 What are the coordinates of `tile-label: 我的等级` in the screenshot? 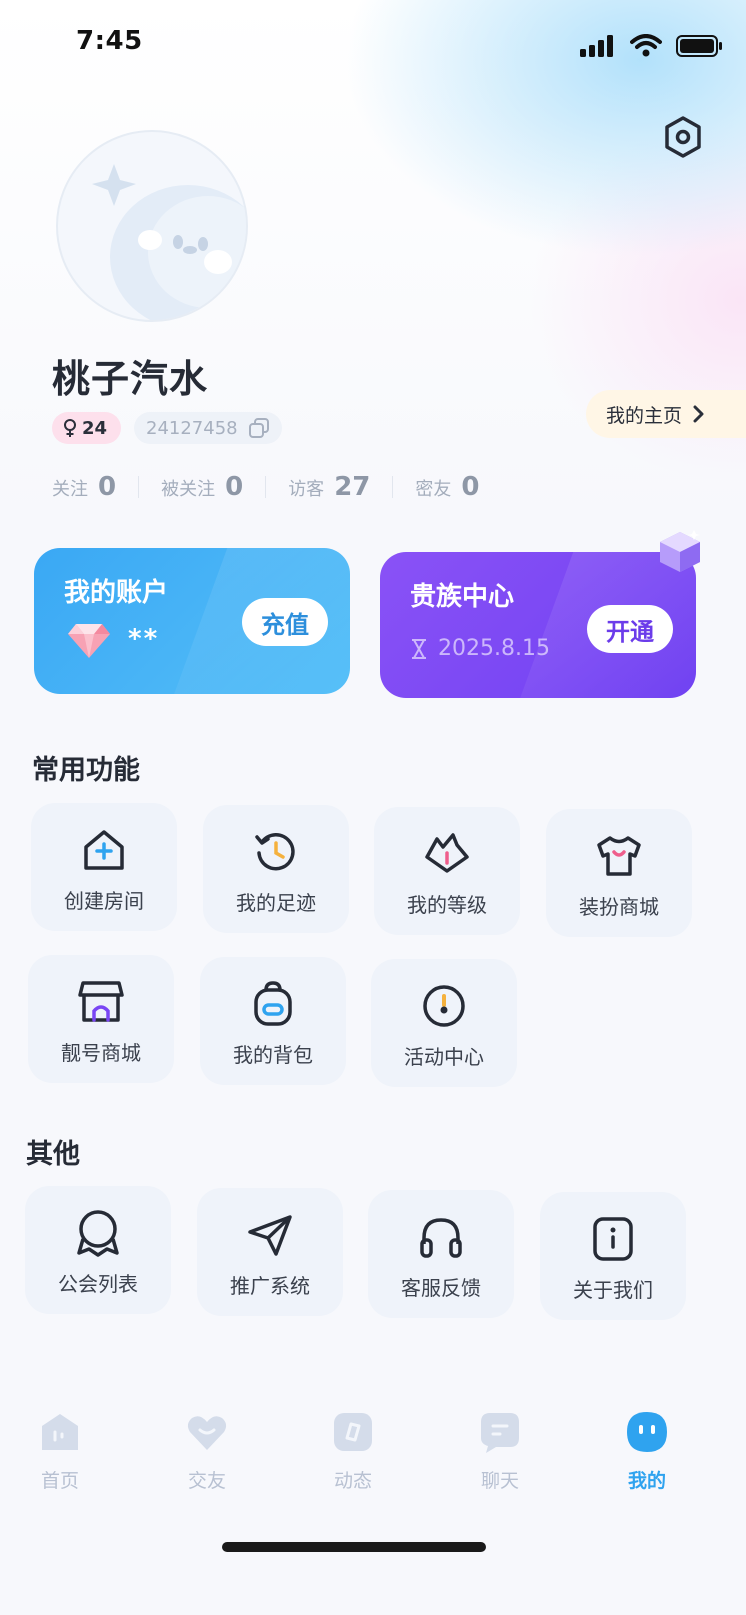 It's located at (447, 905).